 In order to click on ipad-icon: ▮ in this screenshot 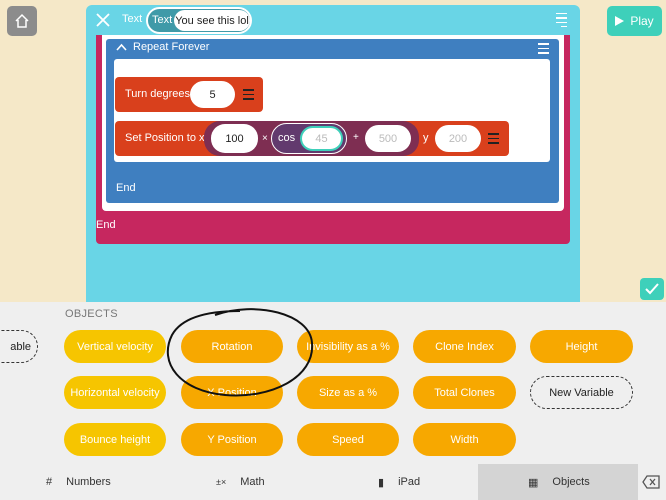, I will do `click(381, 482)`.